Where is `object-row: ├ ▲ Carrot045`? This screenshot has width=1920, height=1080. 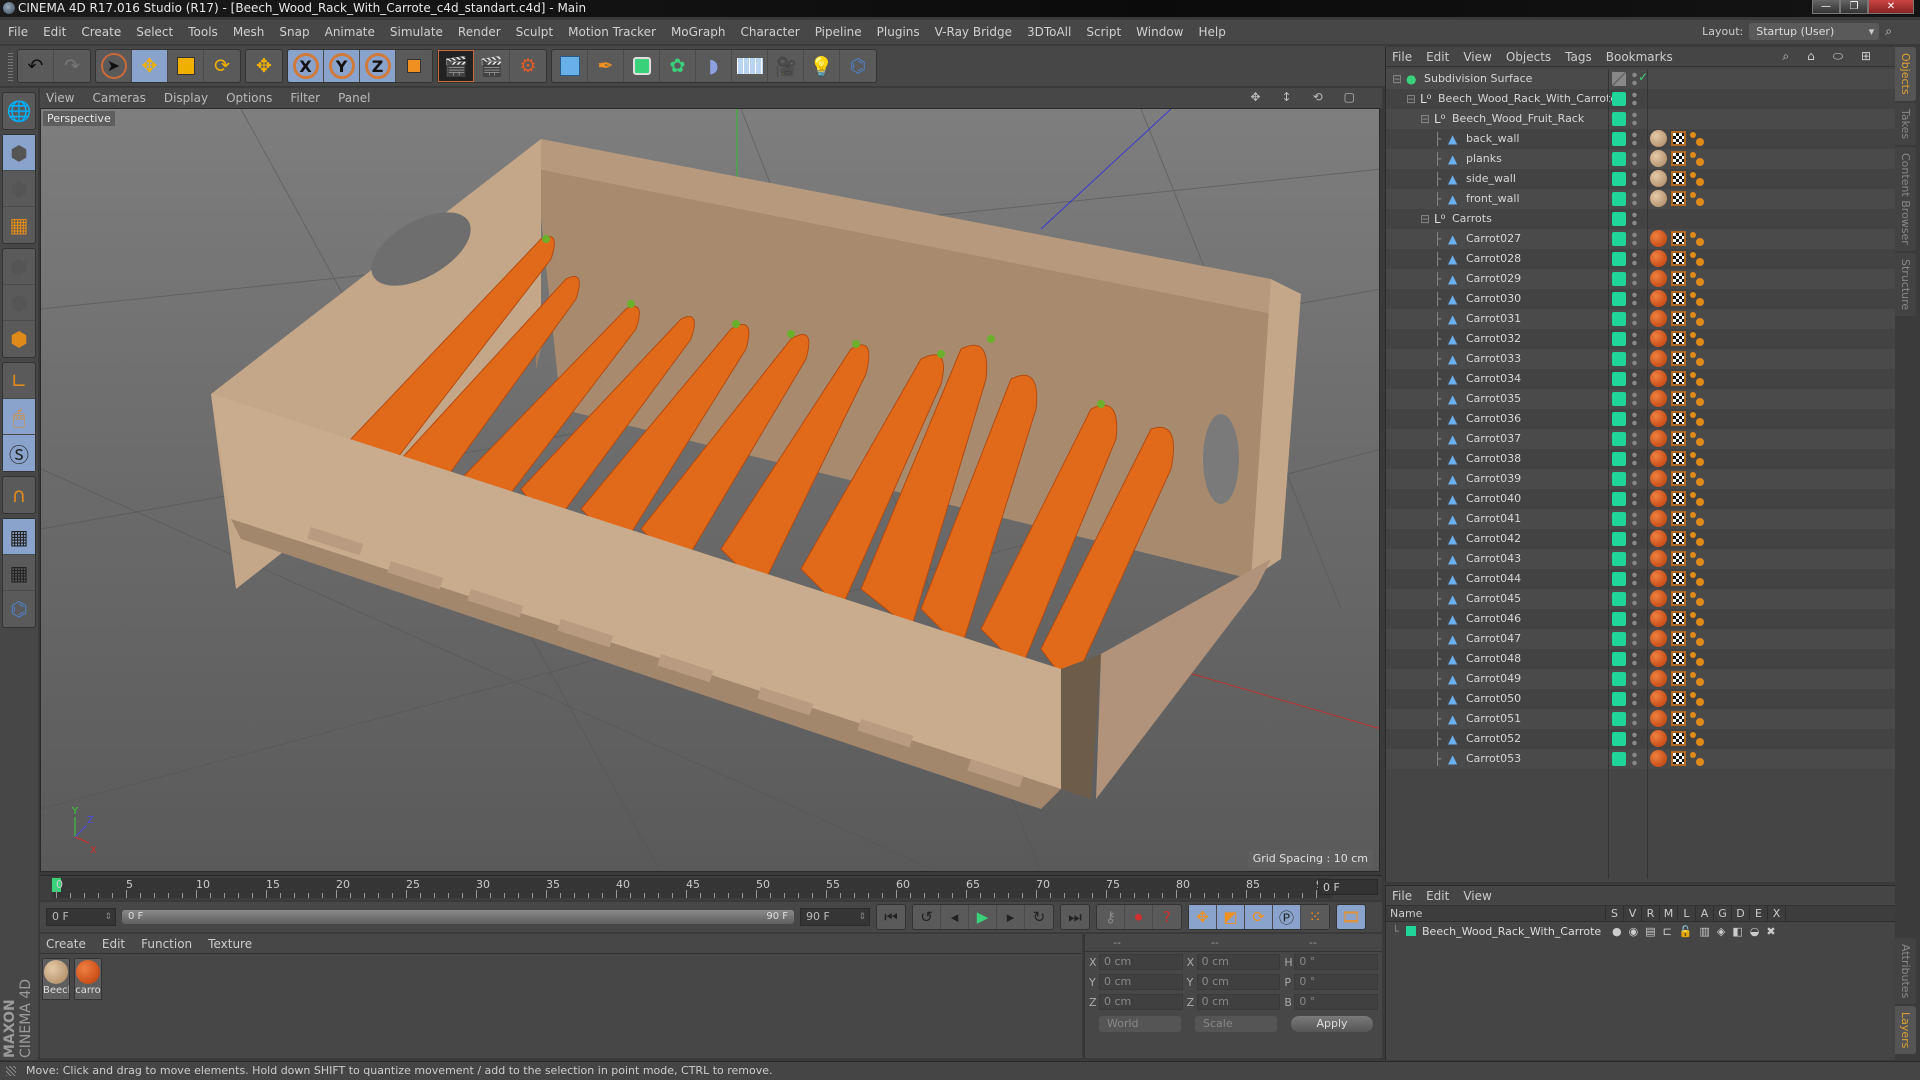 object-row: ├ ▲ Carrot045 is located at coordinates (1641, 599).